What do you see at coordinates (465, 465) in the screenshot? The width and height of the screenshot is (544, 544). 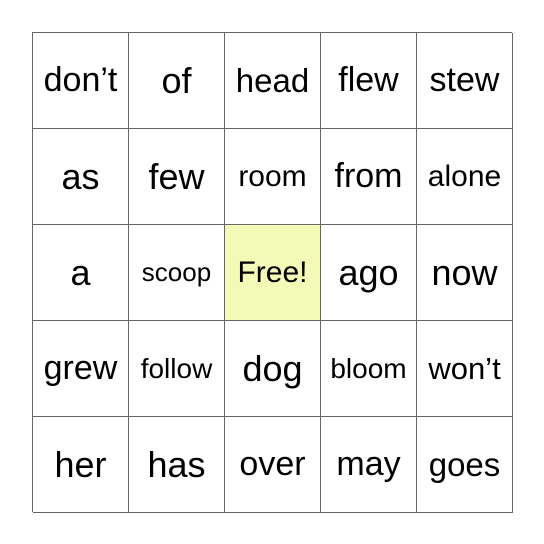 I see `bingo-cell: goes` at bounding box center [465, 465].